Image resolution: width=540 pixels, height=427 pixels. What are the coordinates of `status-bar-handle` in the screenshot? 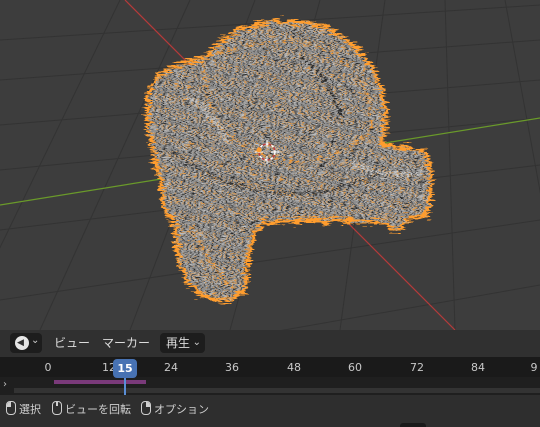 It's located at (413, 425).